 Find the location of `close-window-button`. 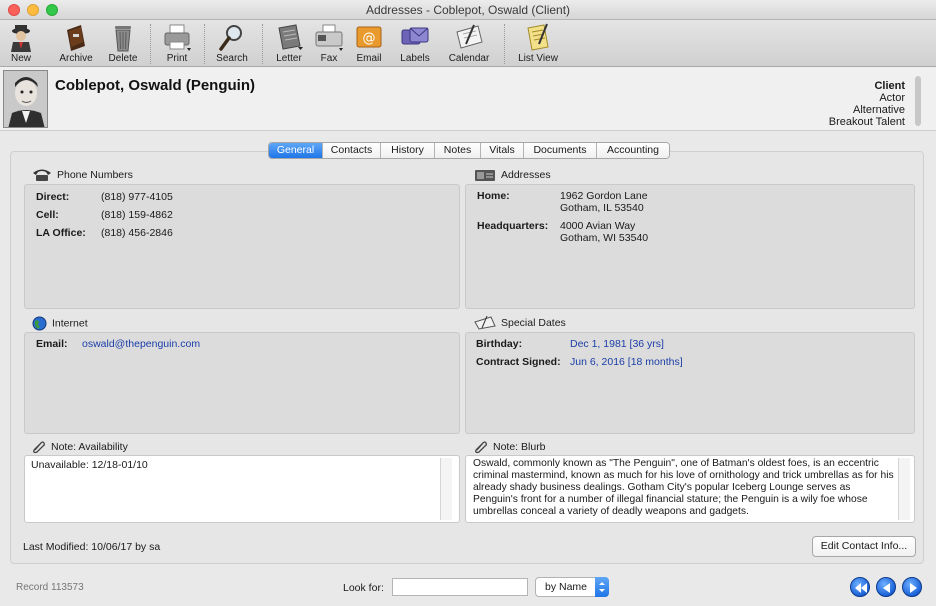

close-window-button is located at coordinates (14, 10).